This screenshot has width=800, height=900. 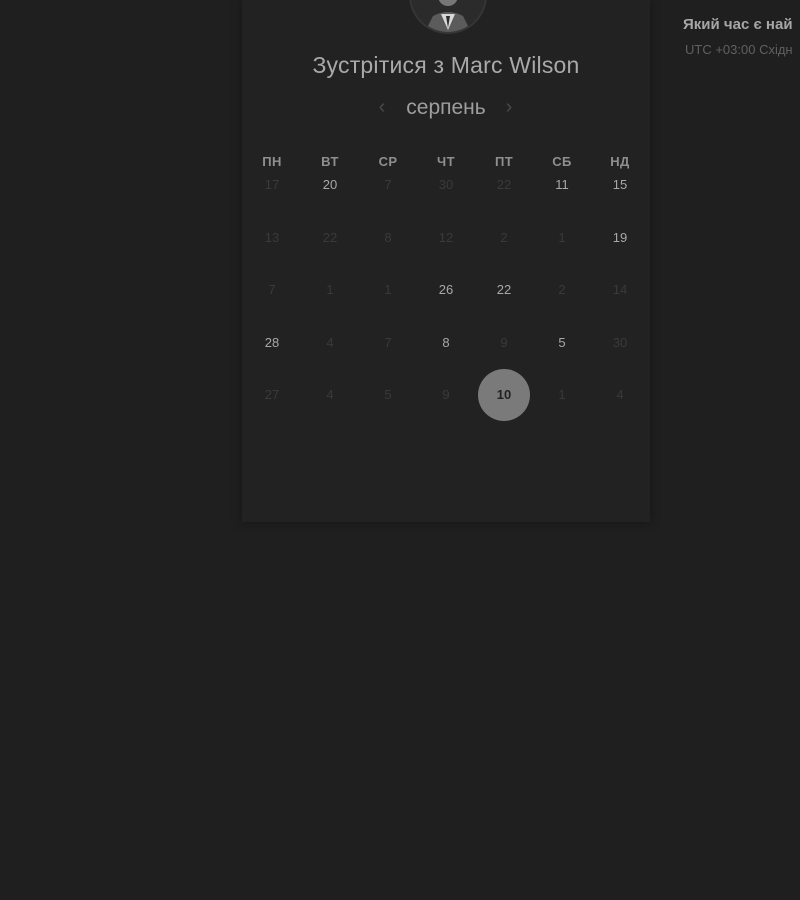 I want to click on calendar-day: 20, so click(x=330, y=185).